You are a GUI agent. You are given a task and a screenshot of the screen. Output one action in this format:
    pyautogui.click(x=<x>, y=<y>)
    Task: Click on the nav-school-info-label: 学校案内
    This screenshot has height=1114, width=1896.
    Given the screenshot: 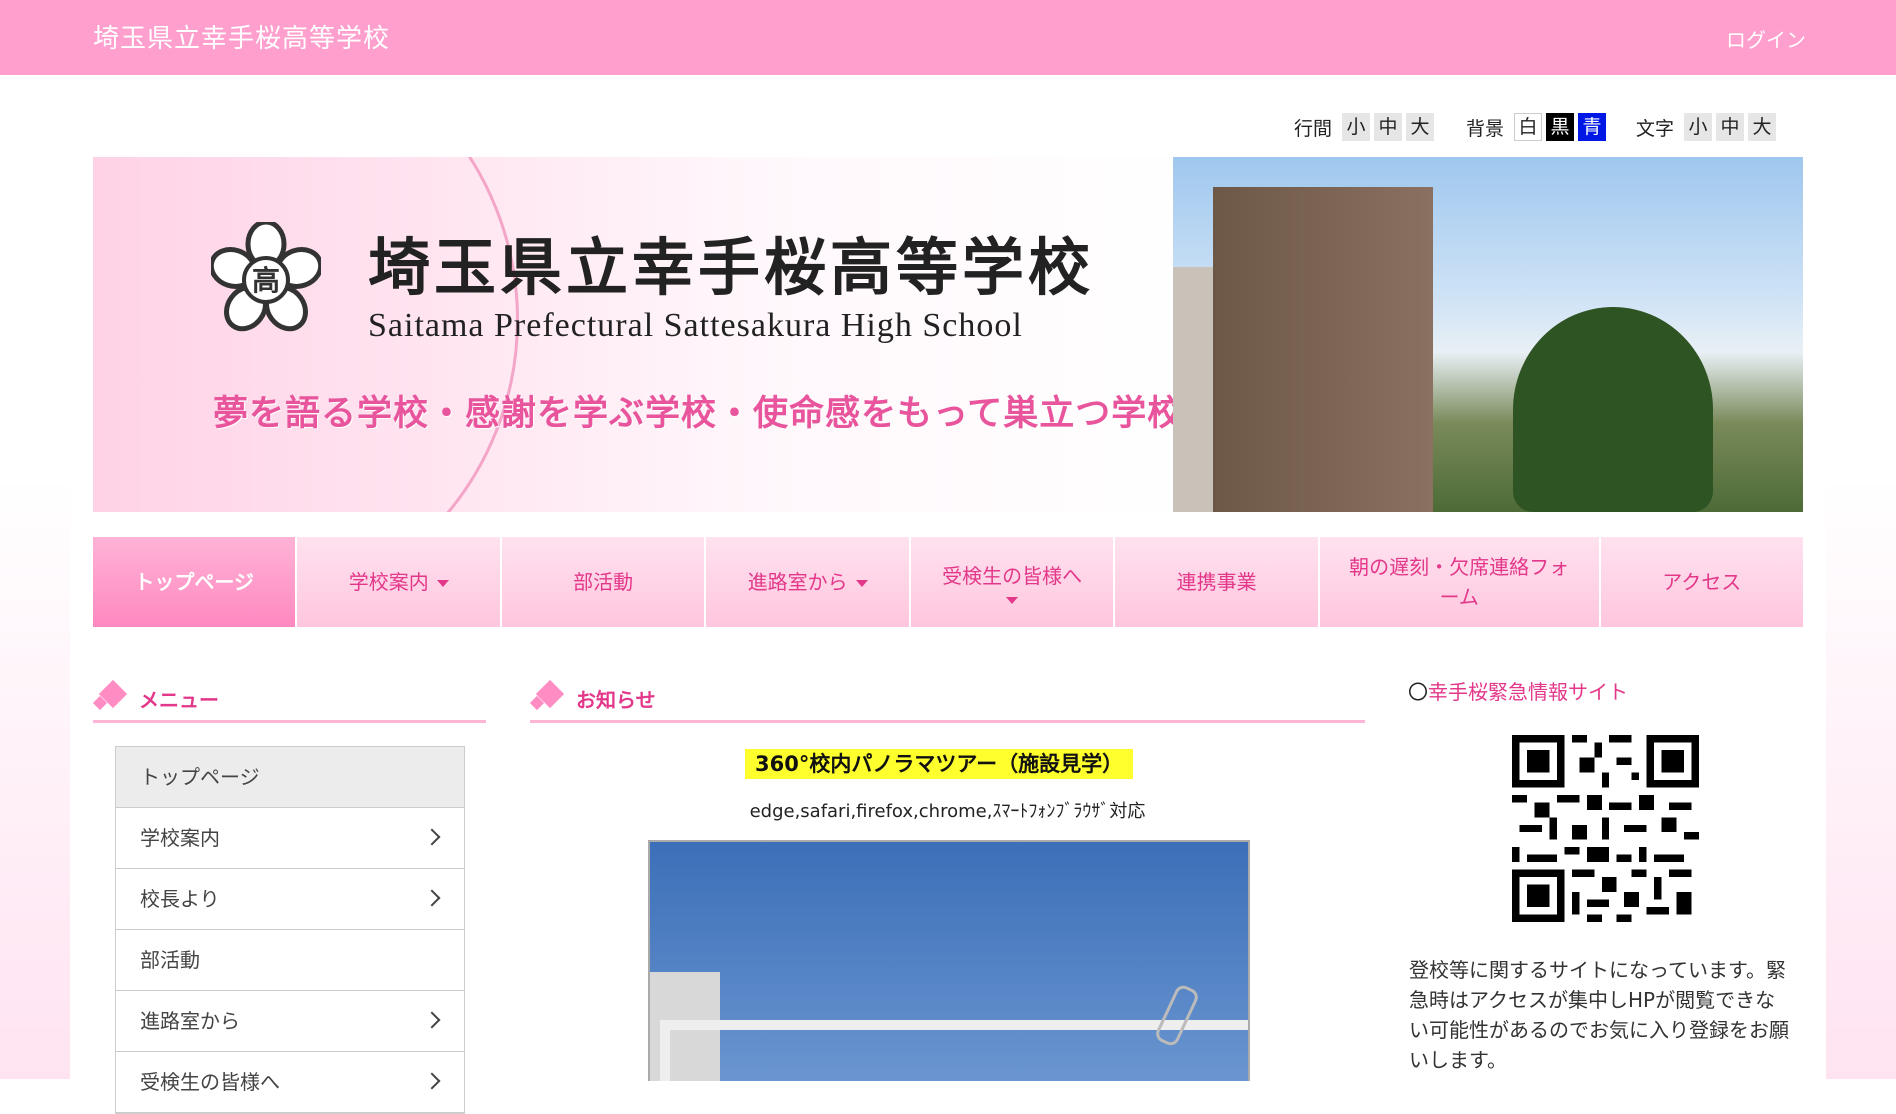 What is the action you would take?
    pyautogui.click(x=388, y=582)
    